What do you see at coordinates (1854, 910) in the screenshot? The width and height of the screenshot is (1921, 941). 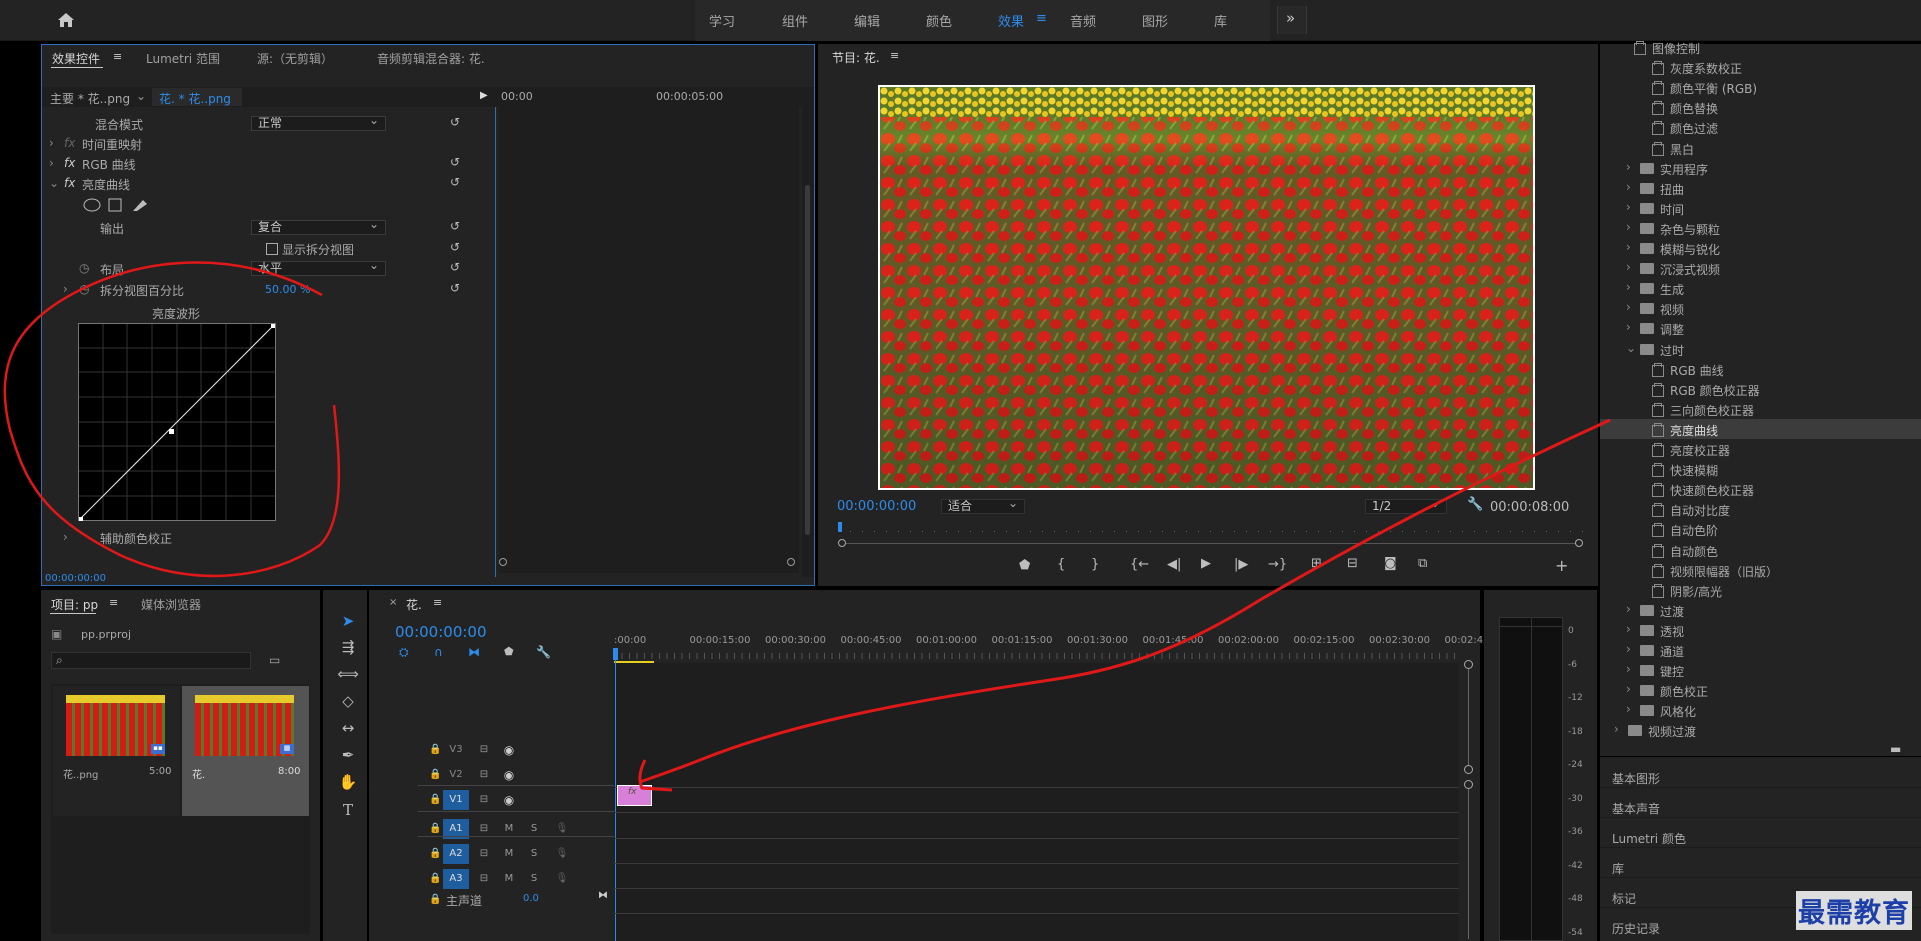 I see `watermark-logo: 最需教育` at bounding box center [1854, 910].